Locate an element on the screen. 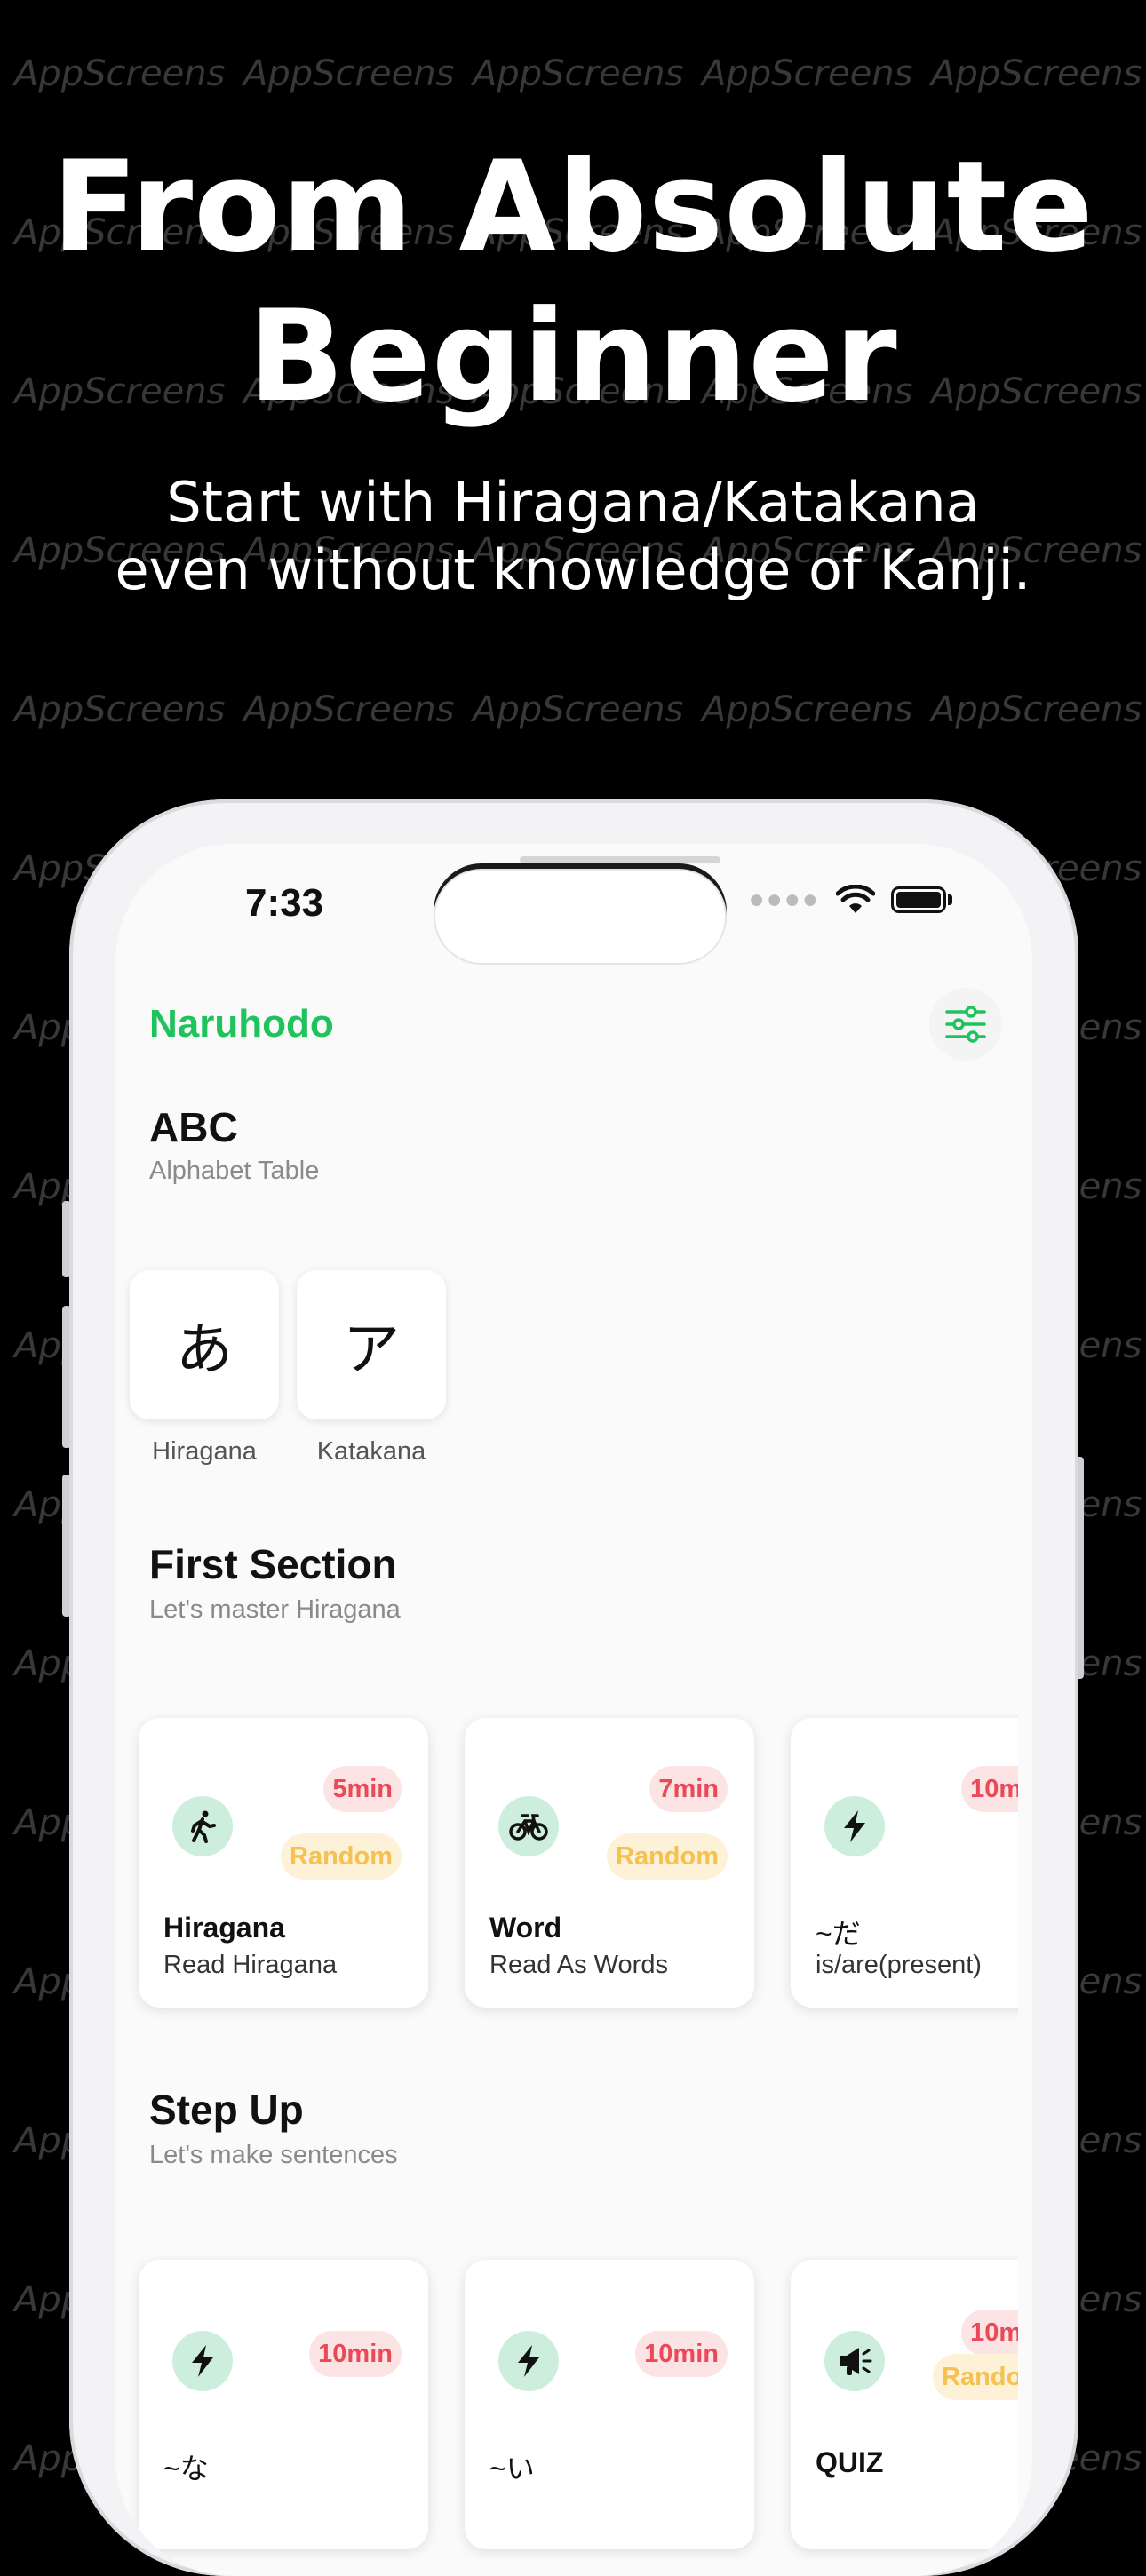  step-up-section-subtitle: Let's make sentences is located at coordinates (273, 2155).